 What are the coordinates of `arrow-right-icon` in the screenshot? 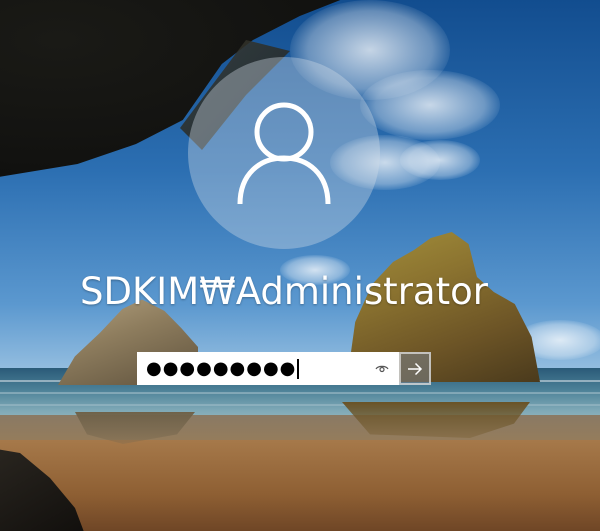 It's located at (415, 368).